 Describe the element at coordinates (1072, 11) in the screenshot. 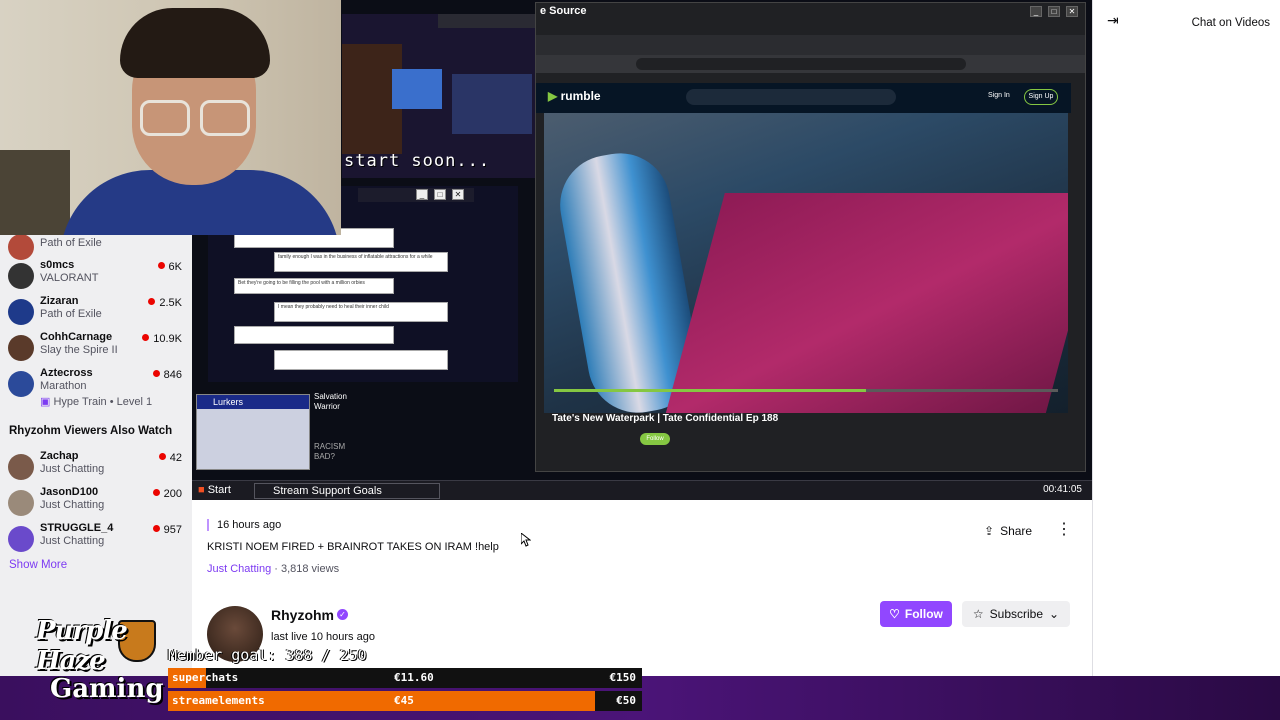

I see `close-icon: ✕` at that location.